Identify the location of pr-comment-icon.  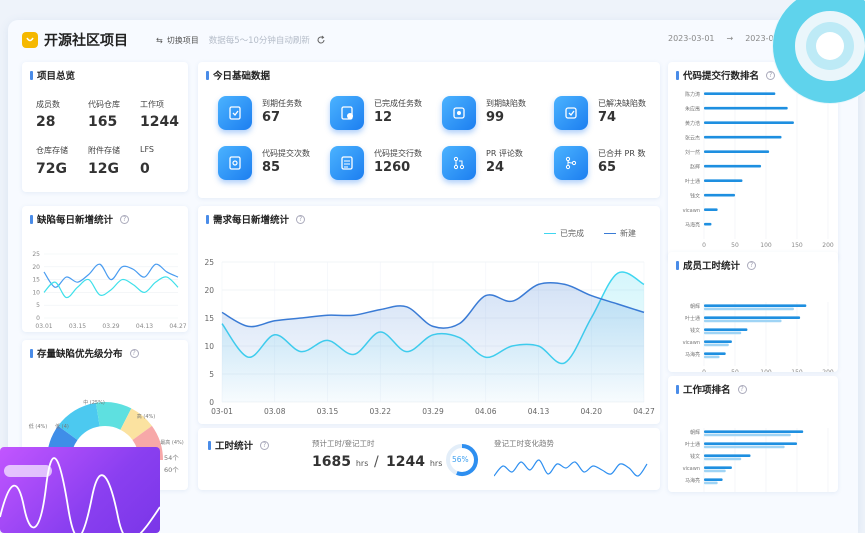
(459, 163).